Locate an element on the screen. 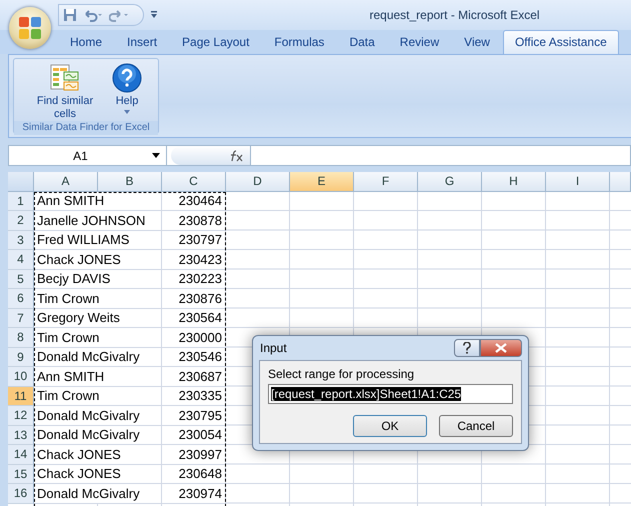 This screenshot has width=631, height=506. row-header: 2 is located at coordinates (21, 220).